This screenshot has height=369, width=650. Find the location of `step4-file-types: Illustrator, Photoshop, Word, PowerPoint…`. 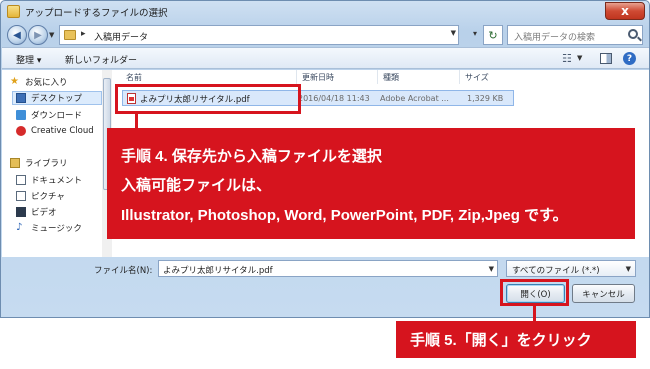

step4-file-types: Illustrator, Photoshop, Word, PowerPoint… is located at coordinates (344, 215).